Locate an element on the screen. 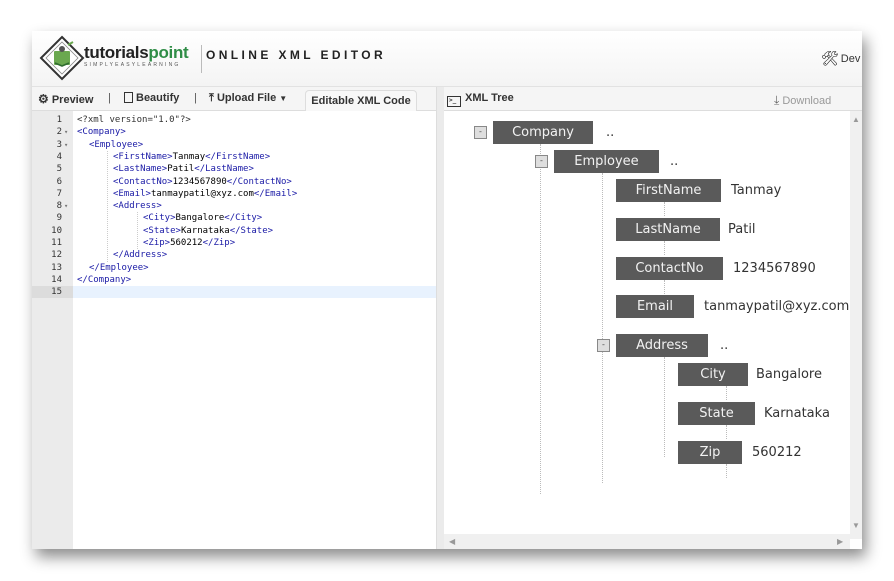  upload-file-dropdown: ⤒ Upload File ▼ is located at coordinates (248, 98).